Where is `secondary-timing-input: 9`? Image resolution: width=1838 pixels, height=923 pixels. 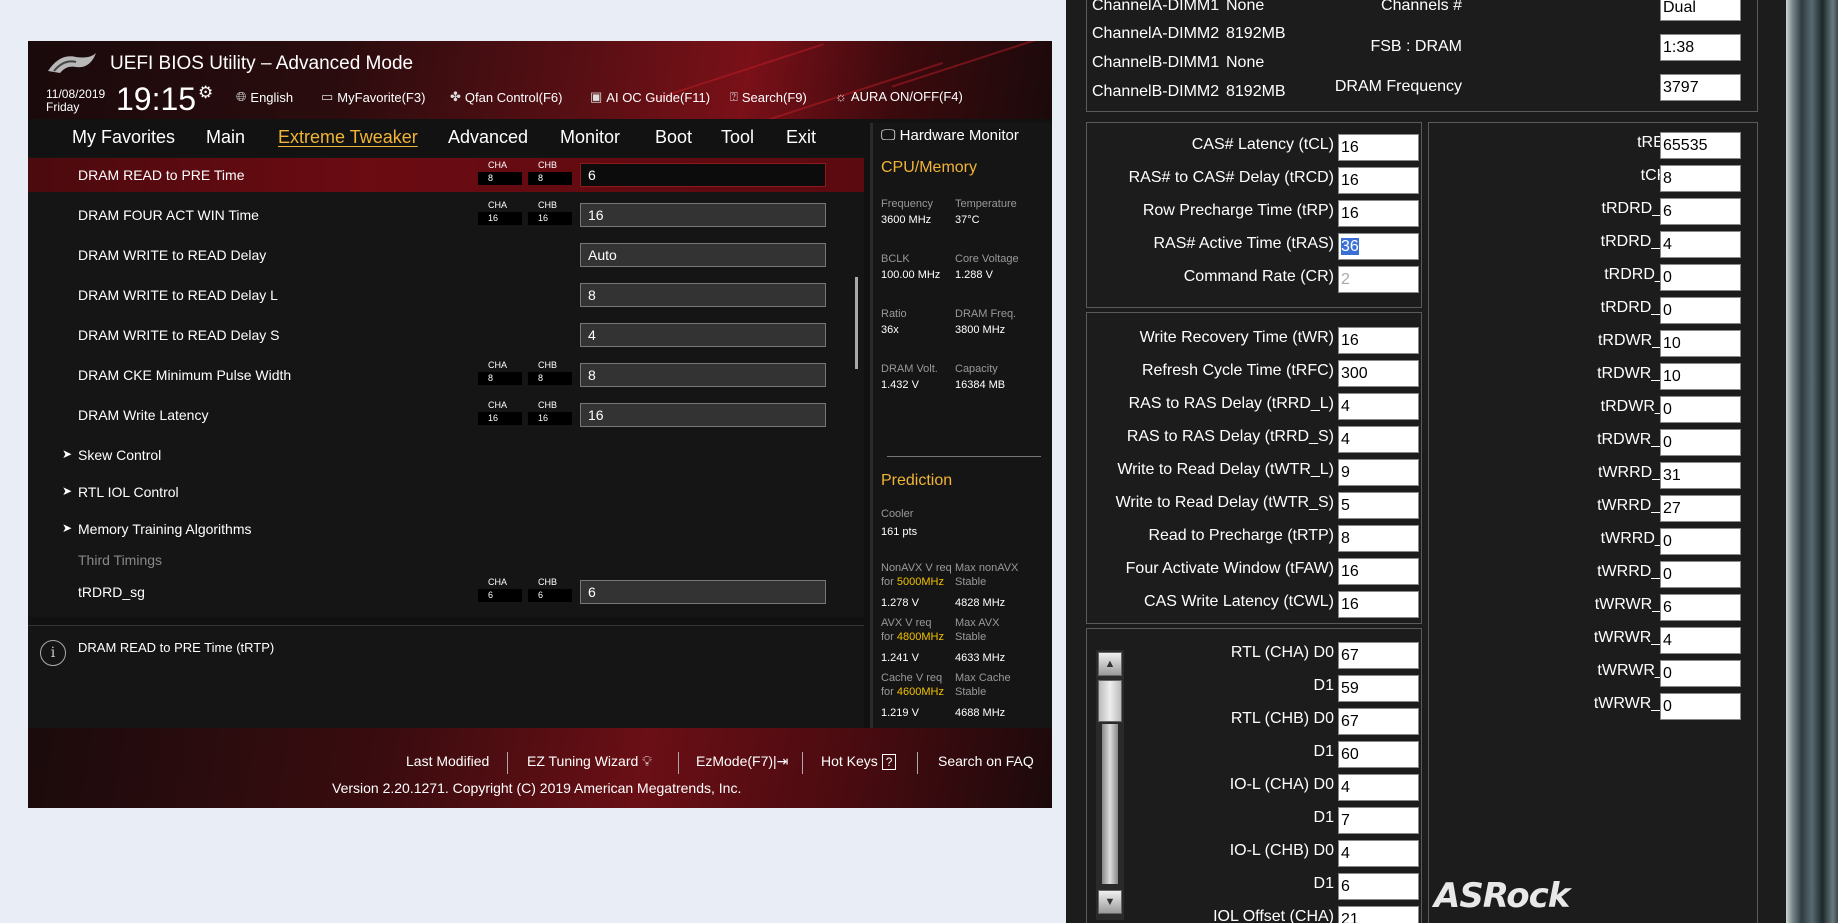
secondary-timing-input: 9 is located at coordinates (1378, 472).